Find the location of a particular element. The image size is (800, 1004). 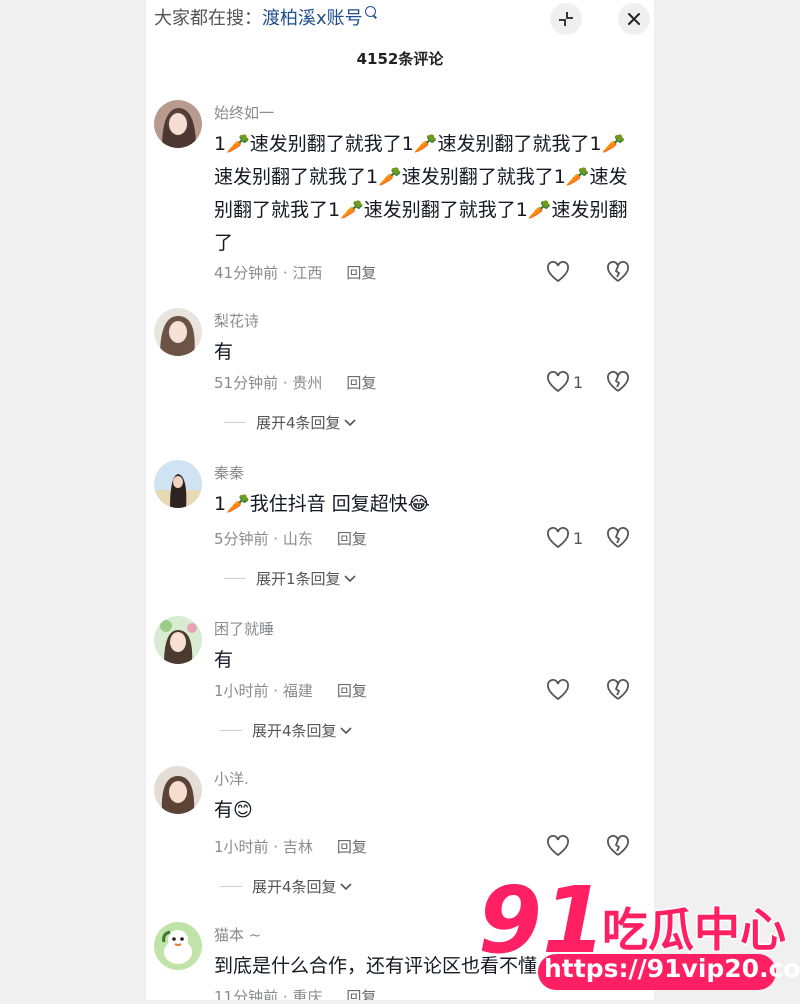

comment-meta: 1小时前 · 福建 回复 is located at coordinates (290, 690).